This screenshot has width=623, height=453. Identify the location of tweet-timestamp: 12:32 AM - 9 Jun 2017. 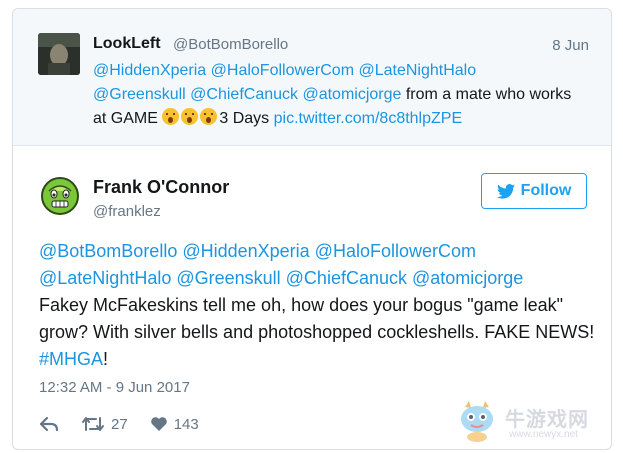
(114, 387).